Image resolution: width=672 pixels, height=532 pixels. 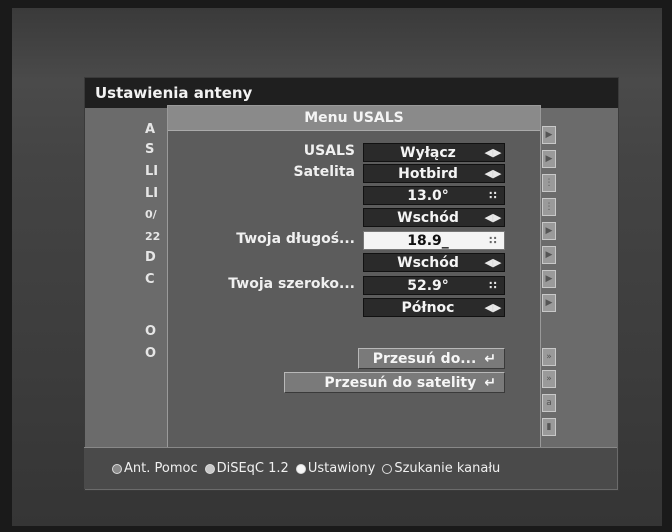 I want to click on longitude-direction-selector: Wschód ◀▶, so click(x=434, y=262).